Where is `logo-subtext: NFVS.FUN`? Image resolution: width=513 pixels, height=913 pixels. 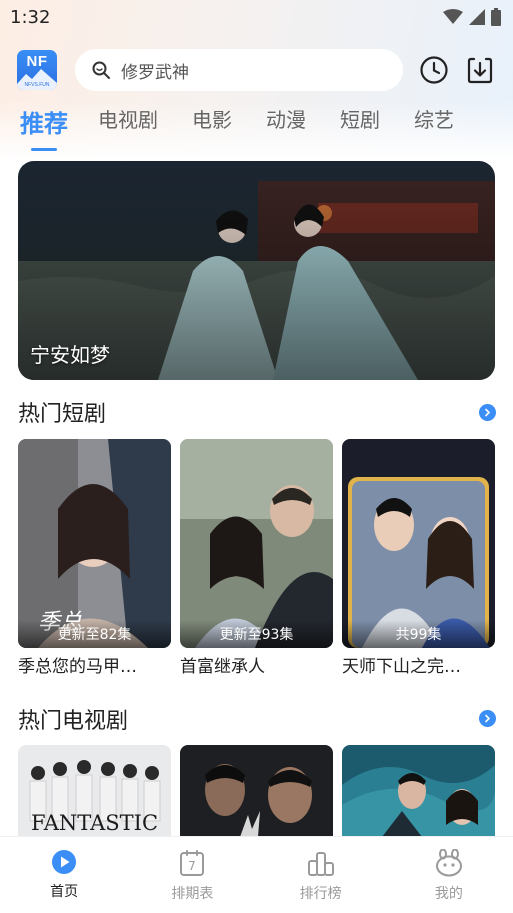
logo-subtext: NFVS.FUN is located at coordinates (37, 85).